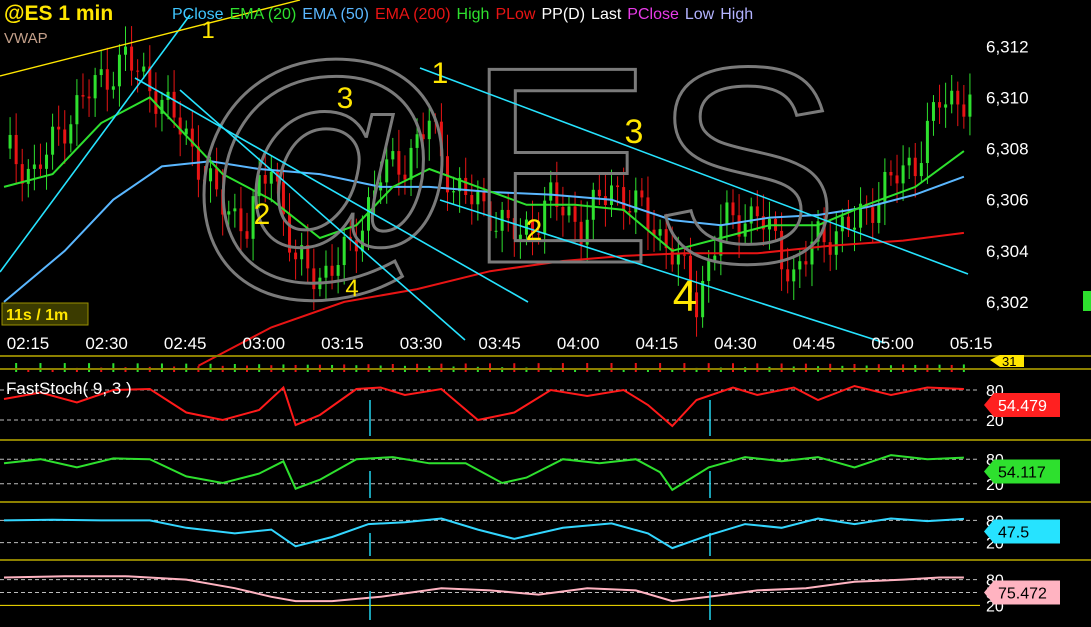 This screenshot has width=1091, height=627. I want to click on vwap-label: VWAP, so click(26, 38).